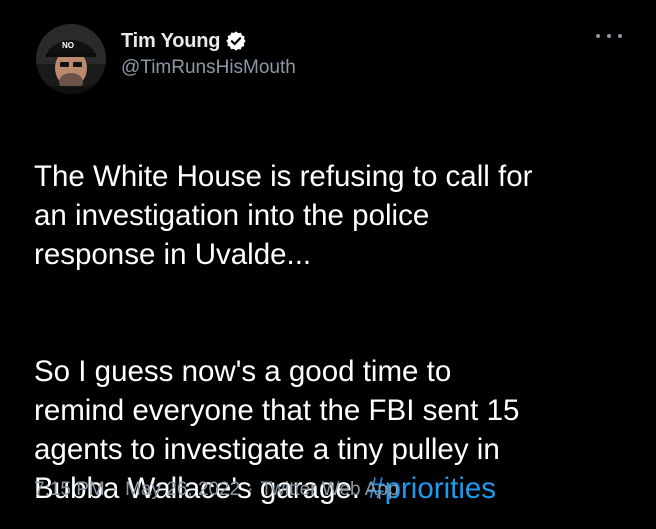  I want to click on author-handle: @TimRunsHisMouth, so click(208, 68).